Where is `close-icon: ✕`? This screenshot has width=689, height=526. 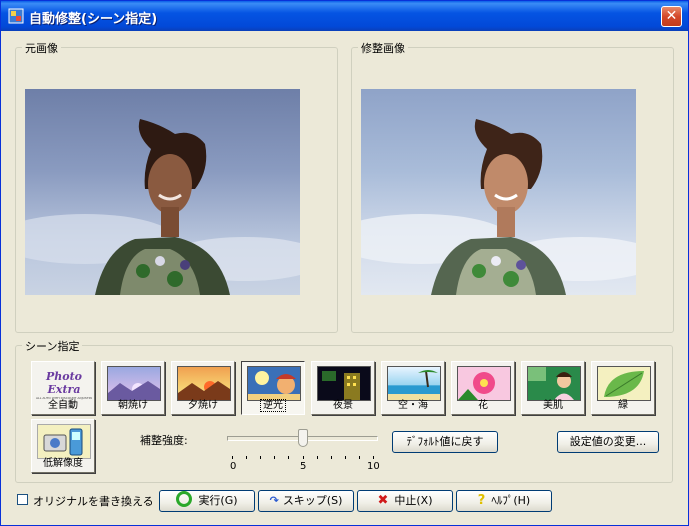 close-icon: ✕ is located at coordinates (671, 16).